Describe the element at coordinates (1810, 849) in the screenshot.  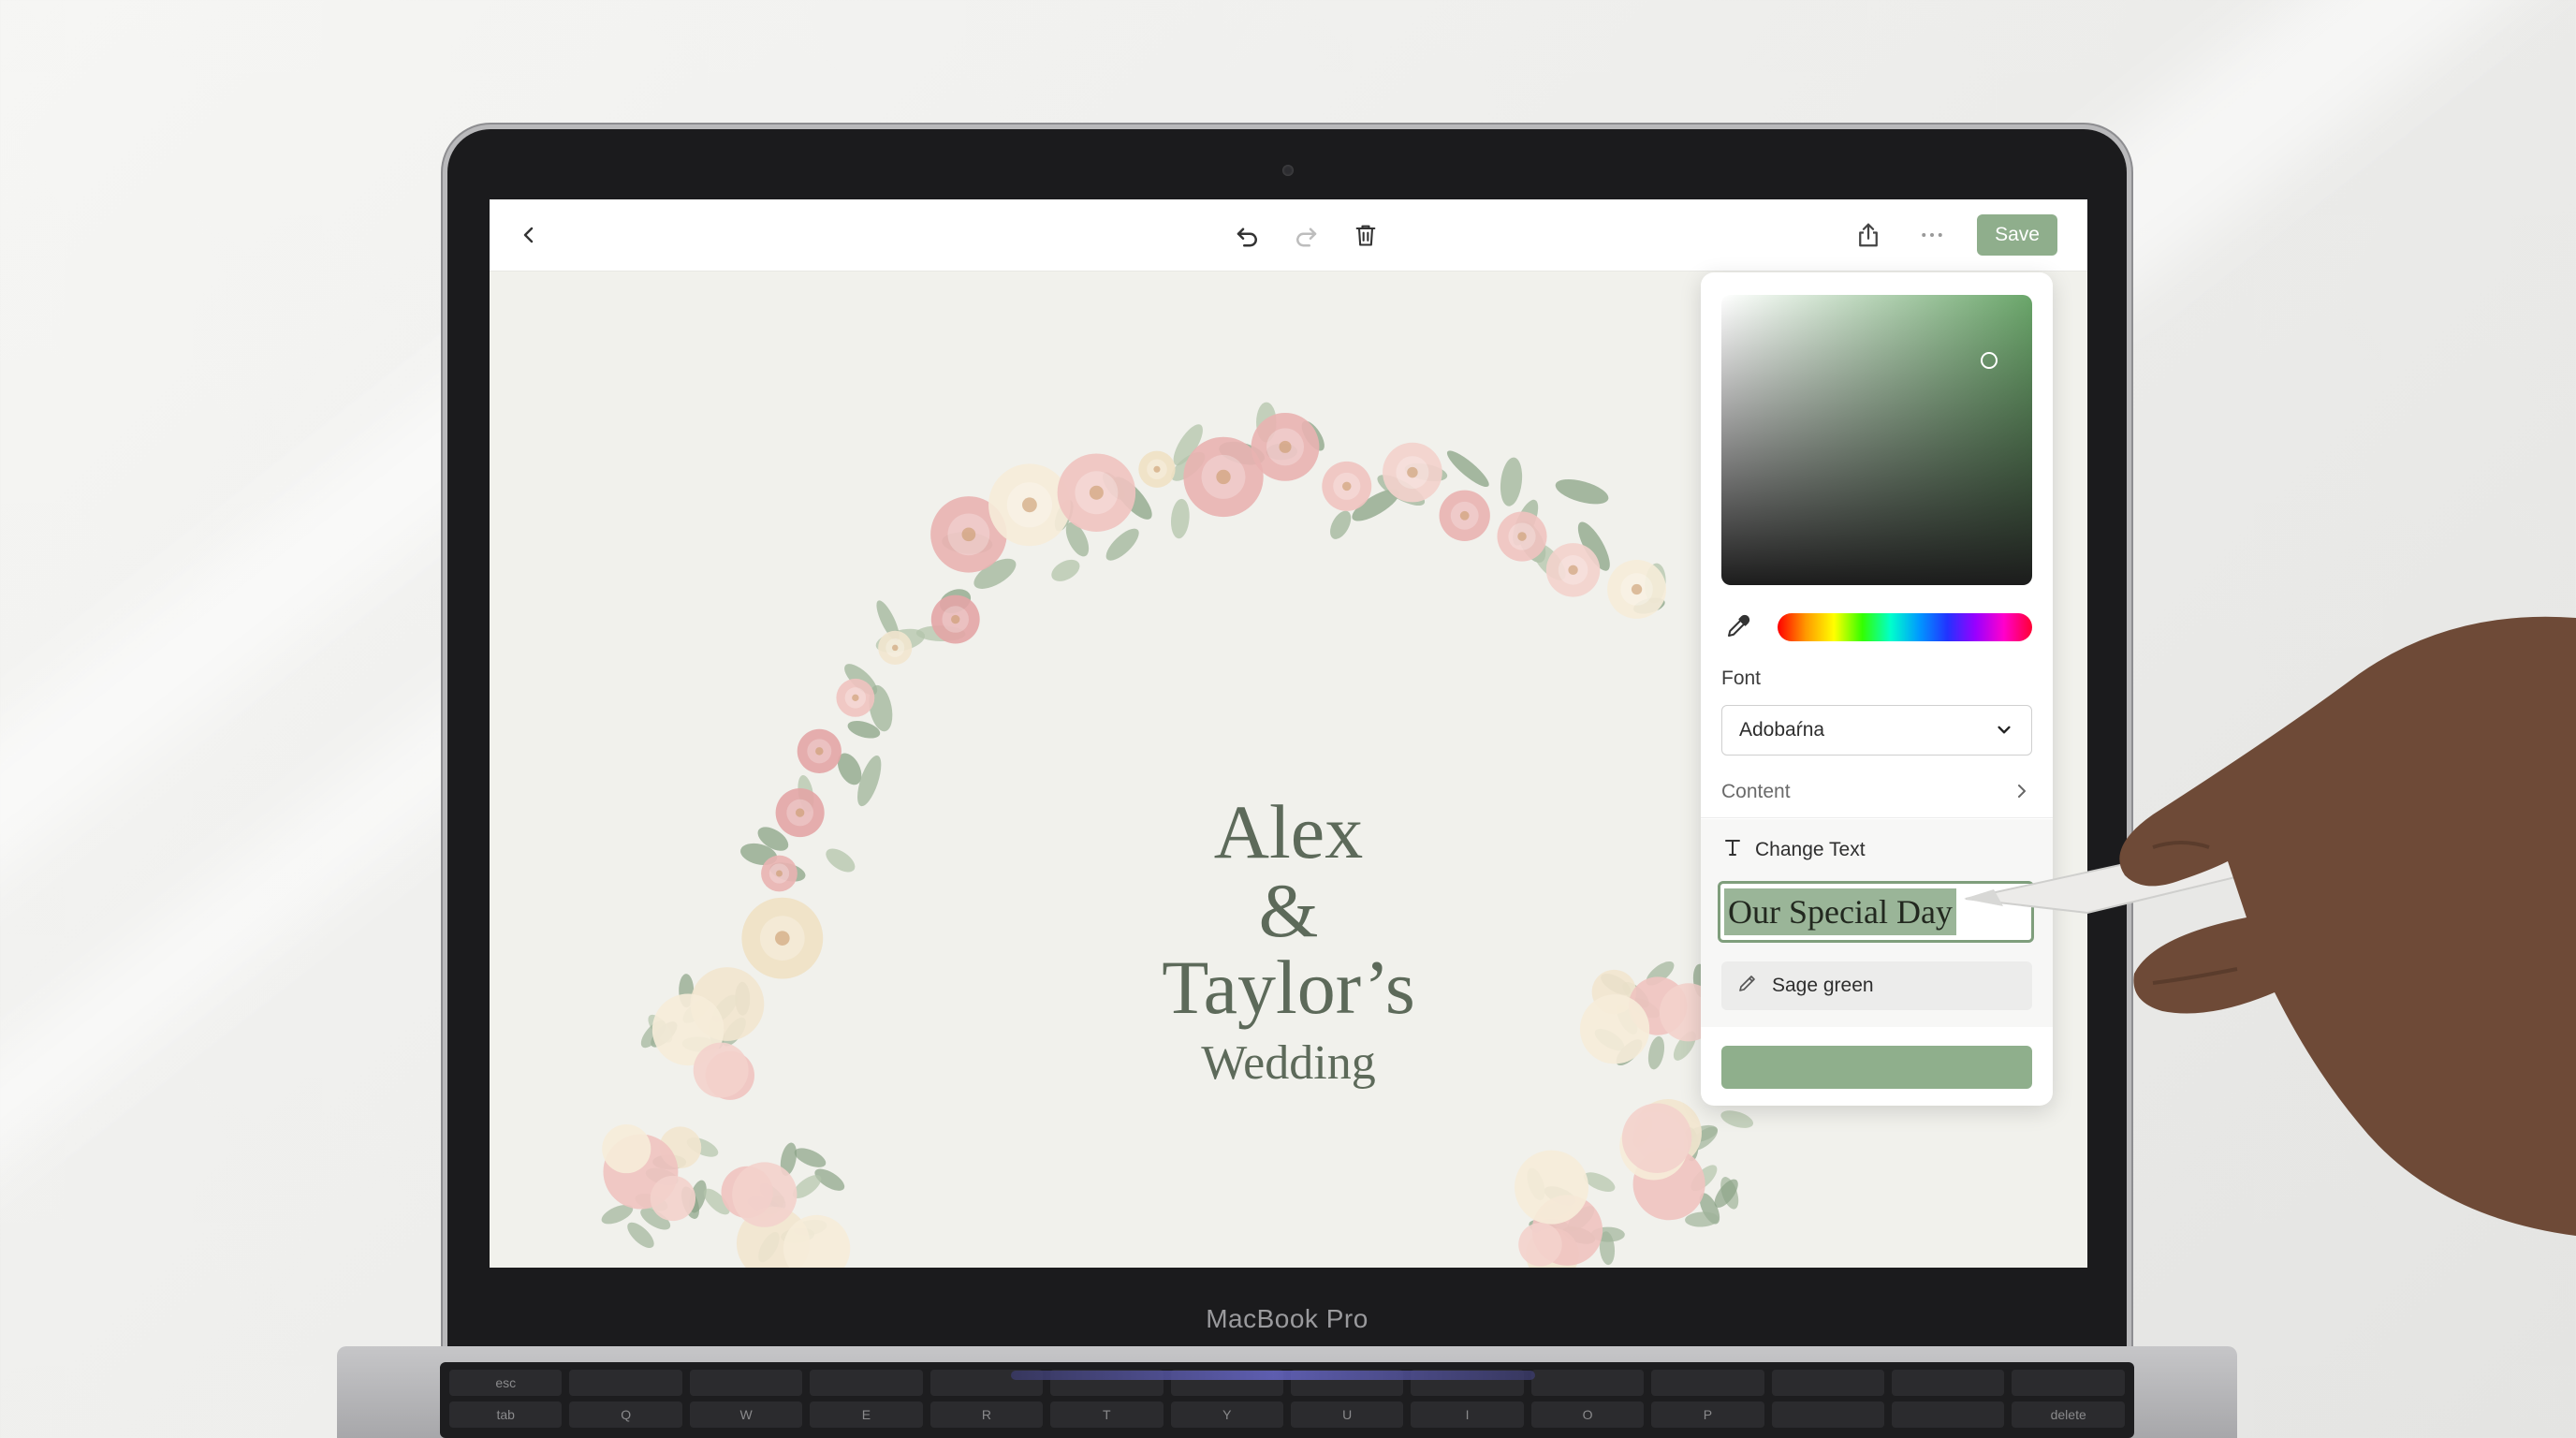
I see `change-text-label: Change Text` at that location.